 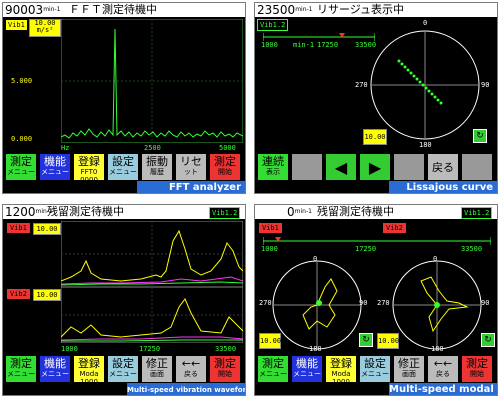 I want to click on modal-rpm-value: 0, so click(x=291, y=212).